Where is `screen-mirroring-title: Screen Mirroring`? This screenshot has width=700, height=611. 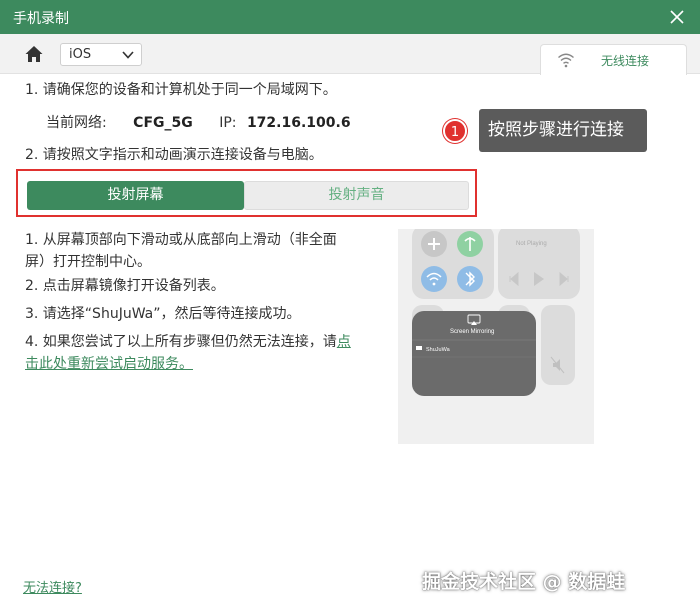 screen-mirroring-title: Screen Mirroring is located at coordinates (472, 332).